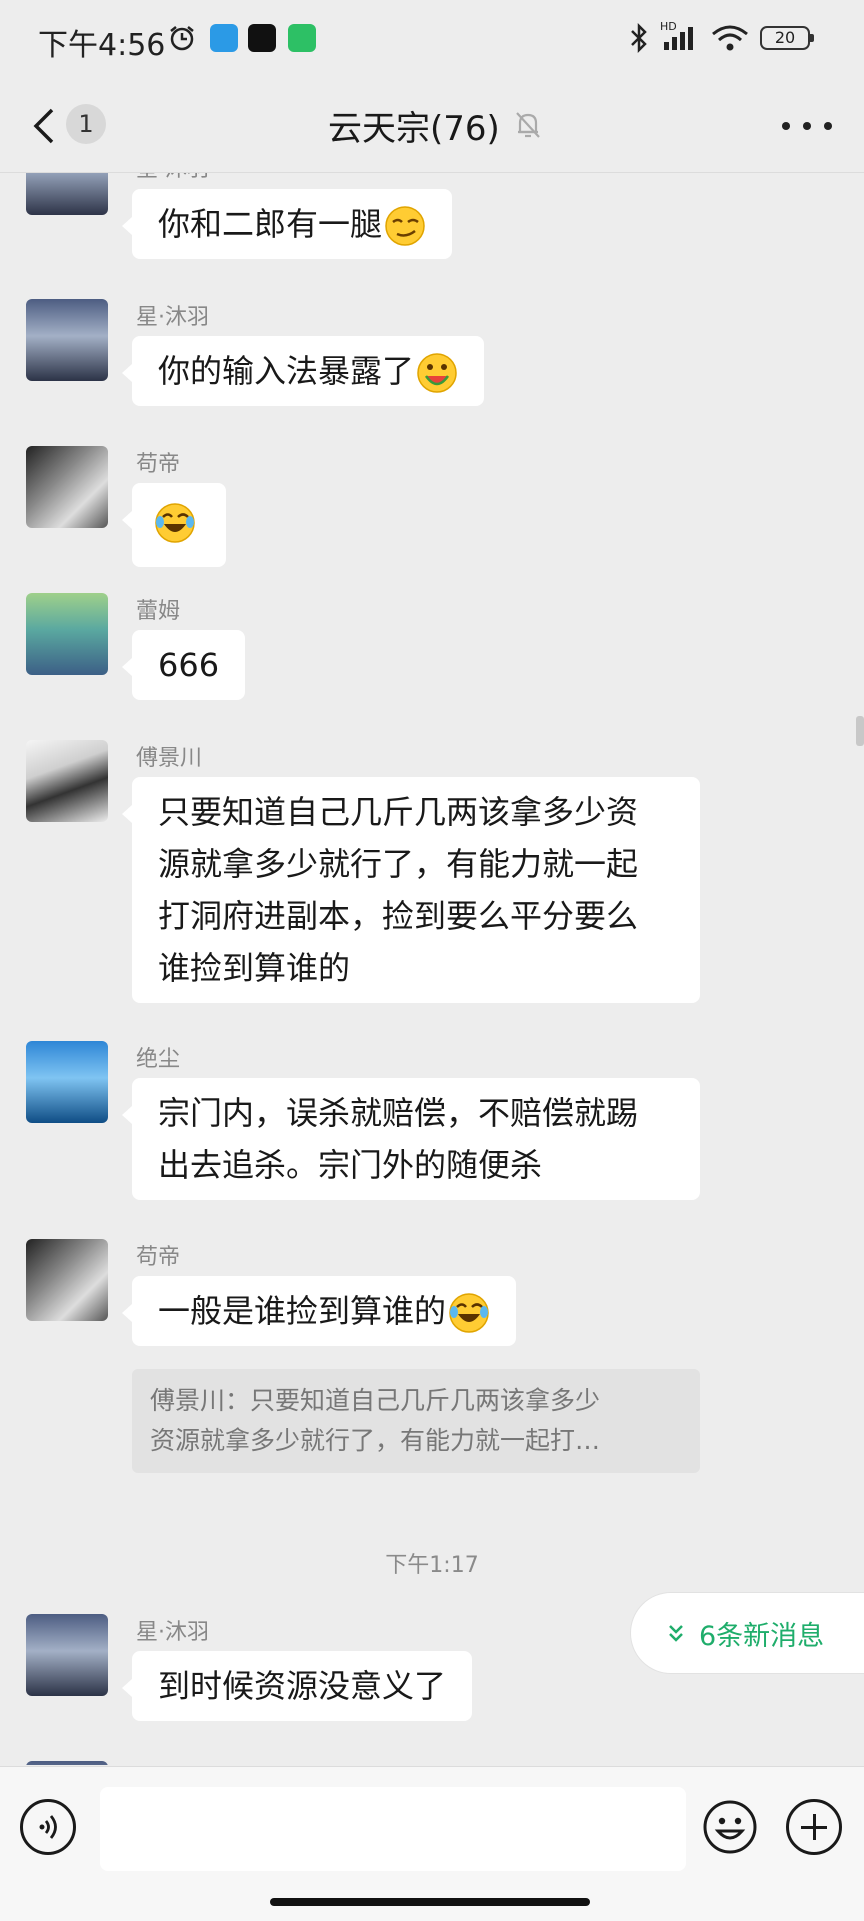 Image resolution: width=864 pixels, height=1921 pixels. What do you see at coordinates (350, 1165) in the screenshot?
I see `message-line: 出去追杀。宗门外的随便杀` at bounding box center [350, 1165].